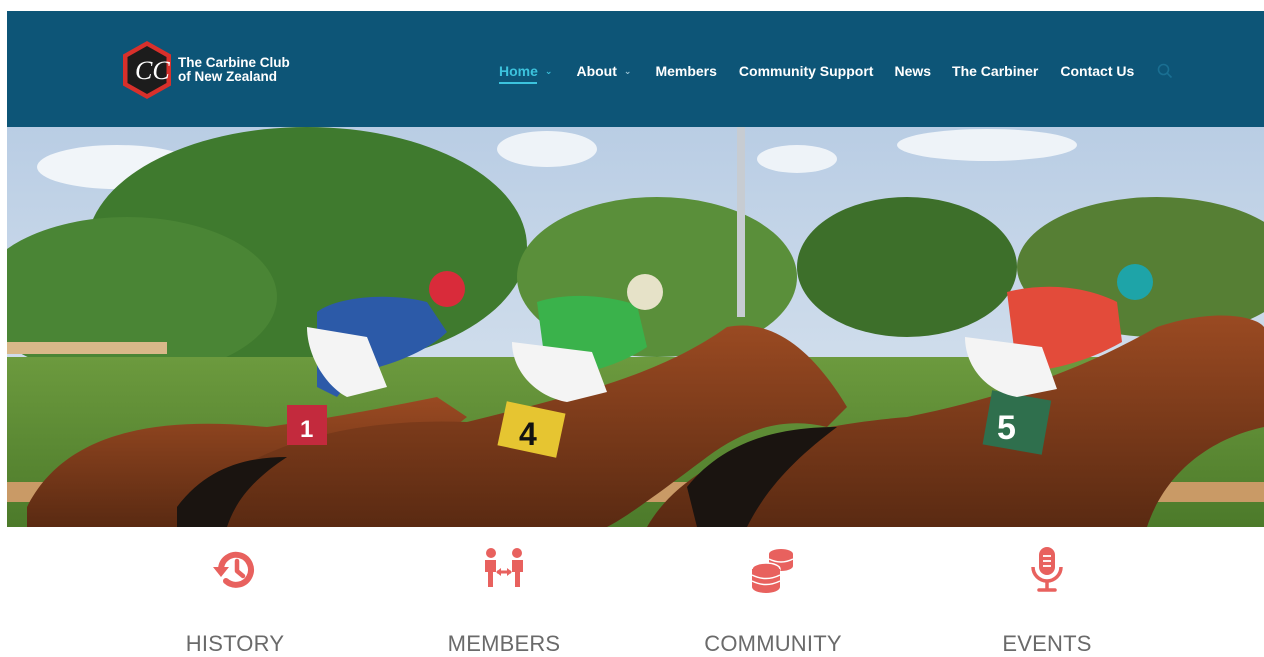 The width and height of the screenshot is (1264, 657). Describe the element at coordinates (518, 71) in the screenshot. I see `nav-home-label: Home` at that location.